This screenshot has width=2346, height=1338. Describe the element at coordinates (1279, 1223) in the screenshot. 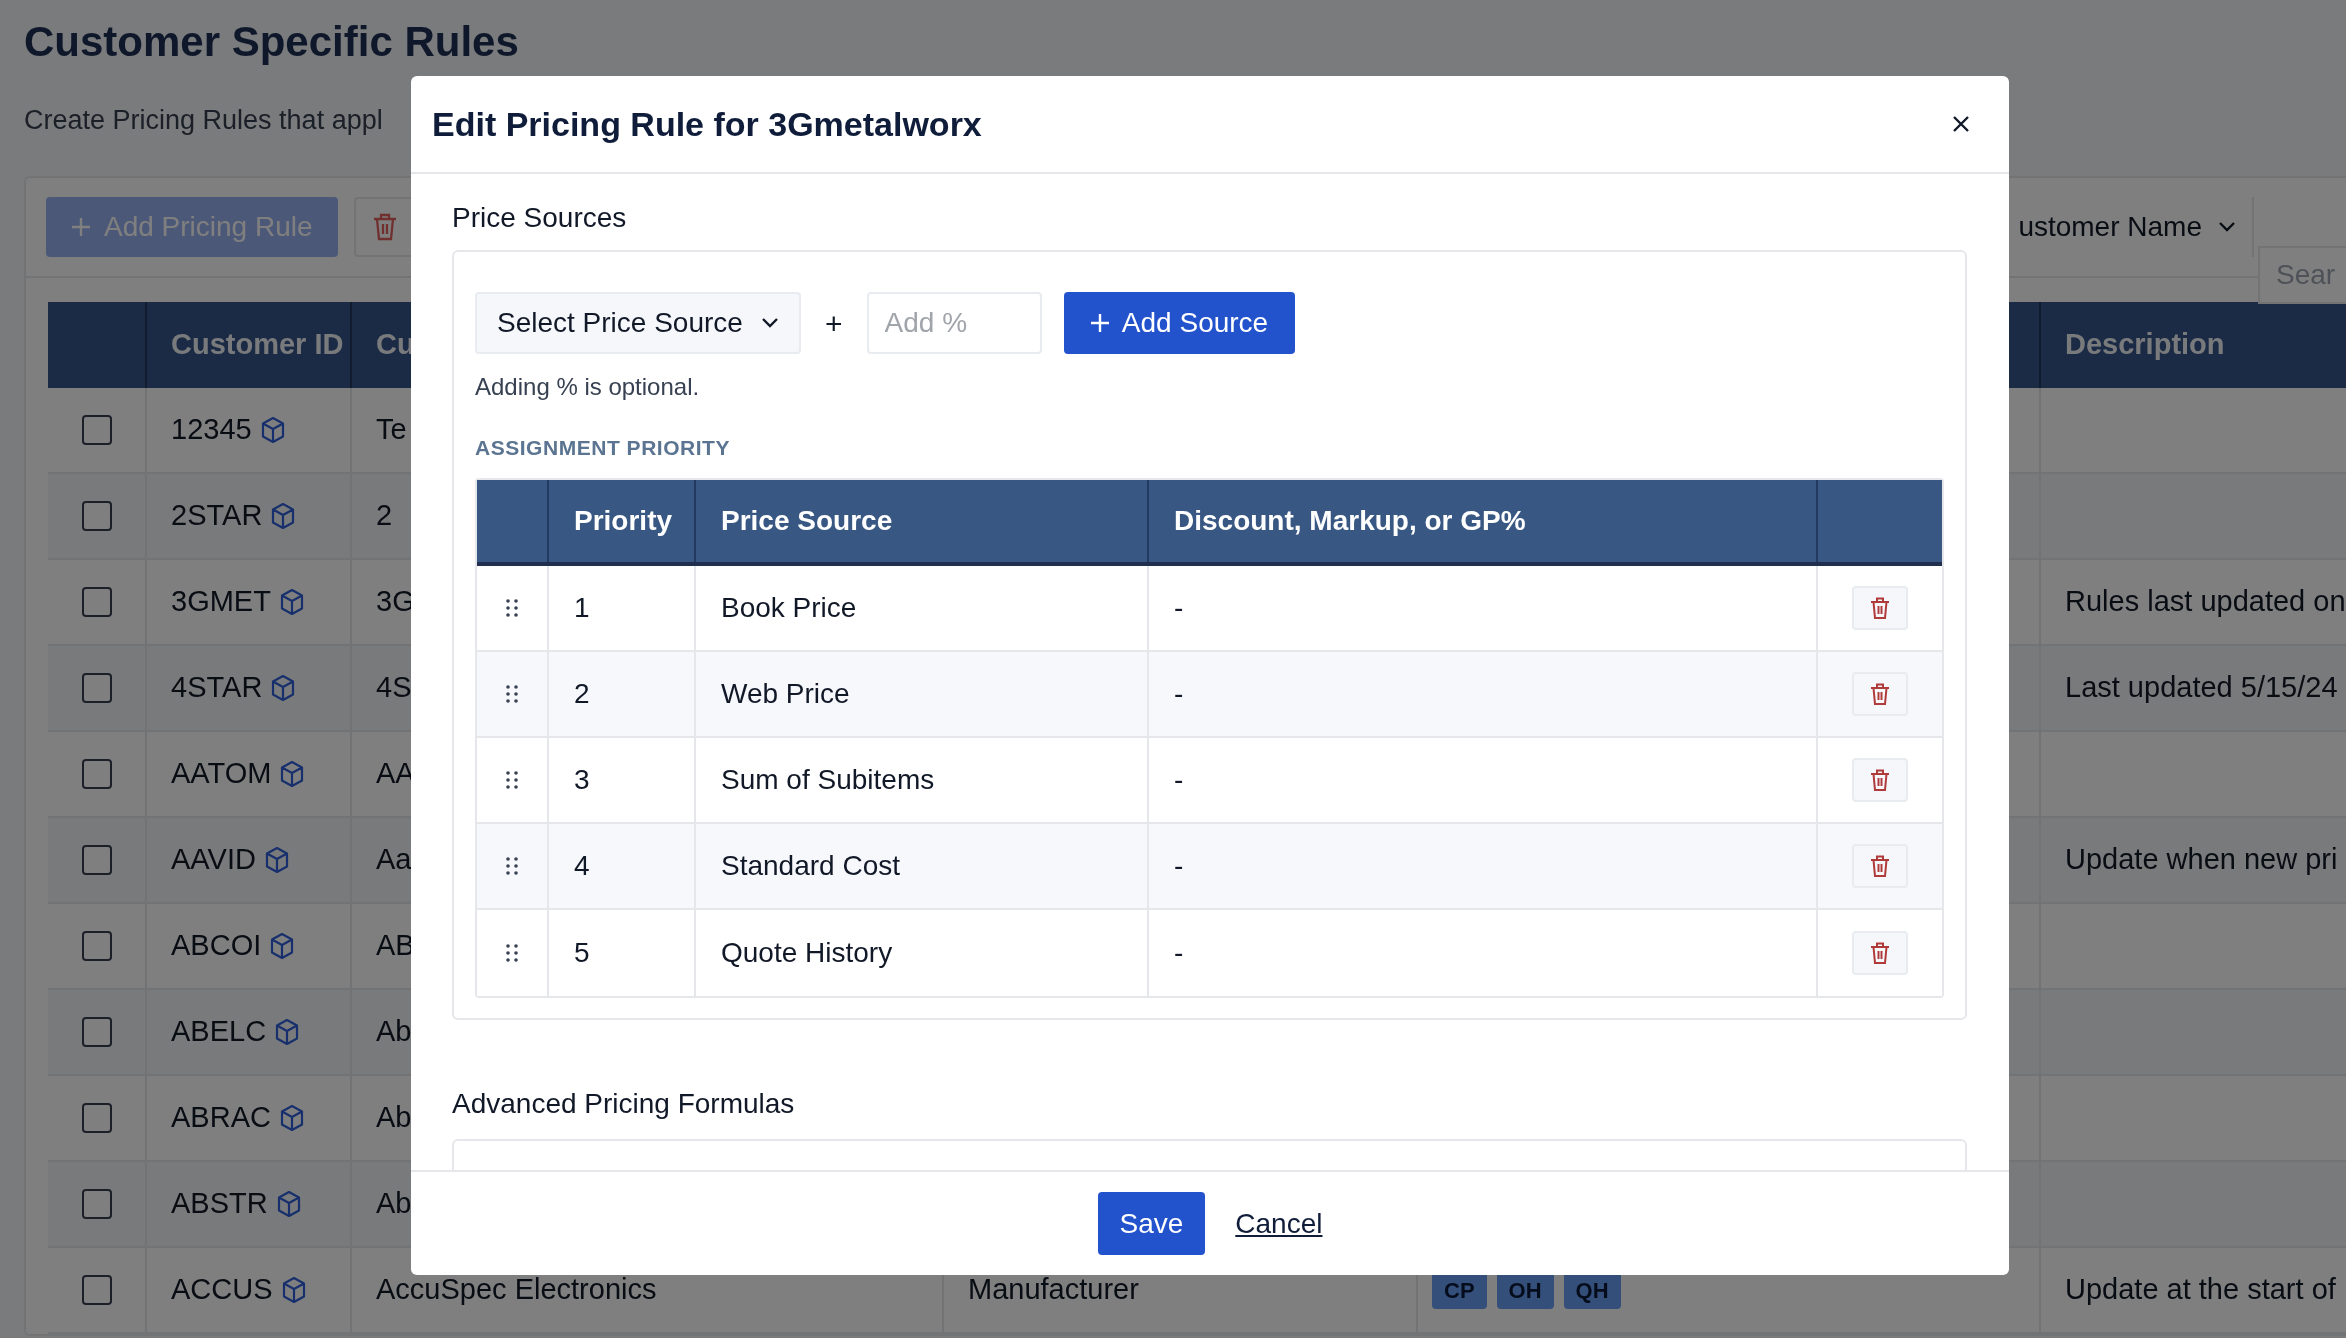

I see `cancel-link: Cancel` at that location.